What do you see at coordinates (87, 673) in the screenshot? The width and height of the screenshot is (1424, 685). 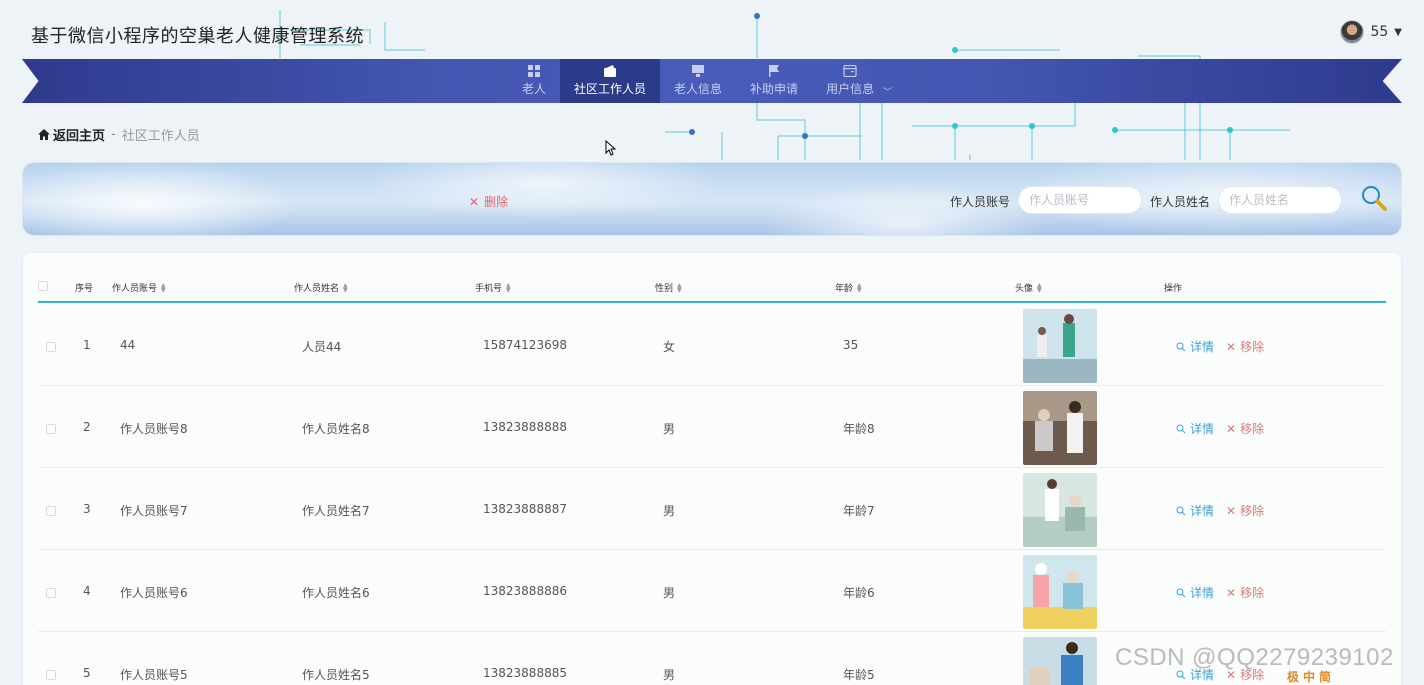 I see `cell-index: 5` at bounding box center [87, 673].